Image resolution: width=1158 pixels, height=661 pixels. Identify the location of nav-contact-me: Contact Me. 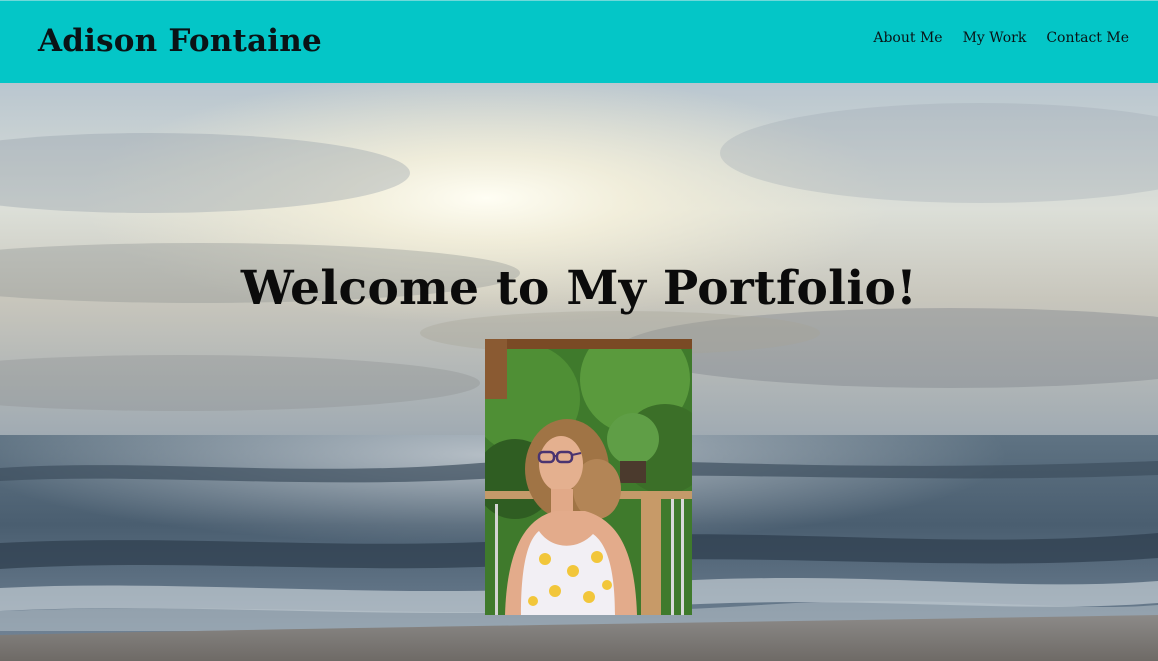
(1087, 38).